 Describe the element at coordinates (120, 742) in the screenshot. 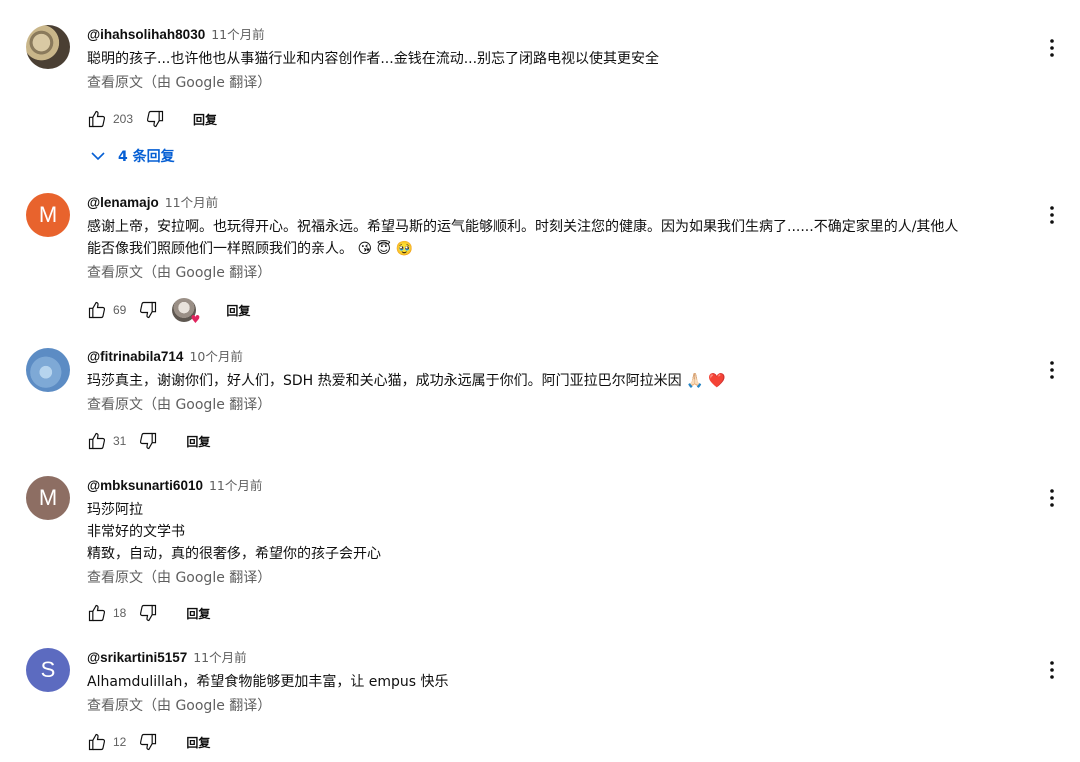

I see `like-count: 12` at that location.